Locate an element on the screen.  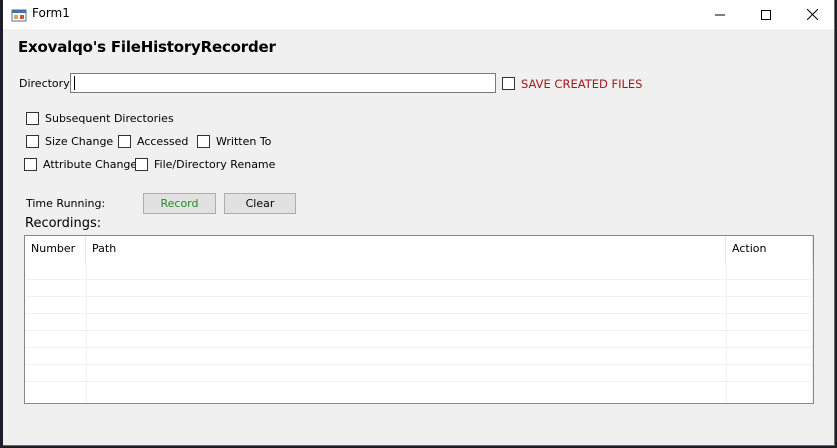
size-change-checkbox is located at coordinates (32, 141).